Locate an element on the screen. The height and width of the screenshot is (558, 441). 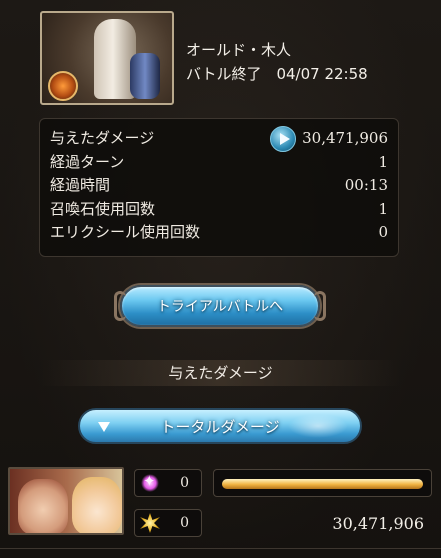
skill-count: 0 is located at coordinates (184, 483).